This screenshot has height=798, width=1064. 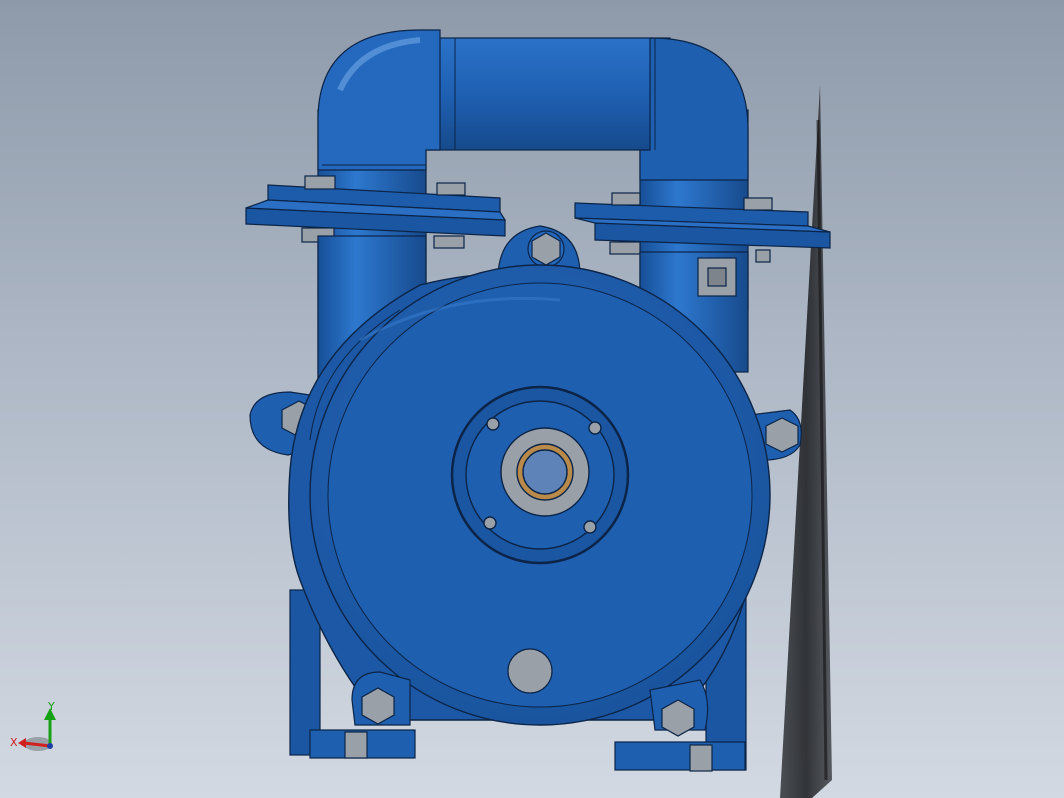 I want to click on x-axis-arrow, so click(x=22, y=743).